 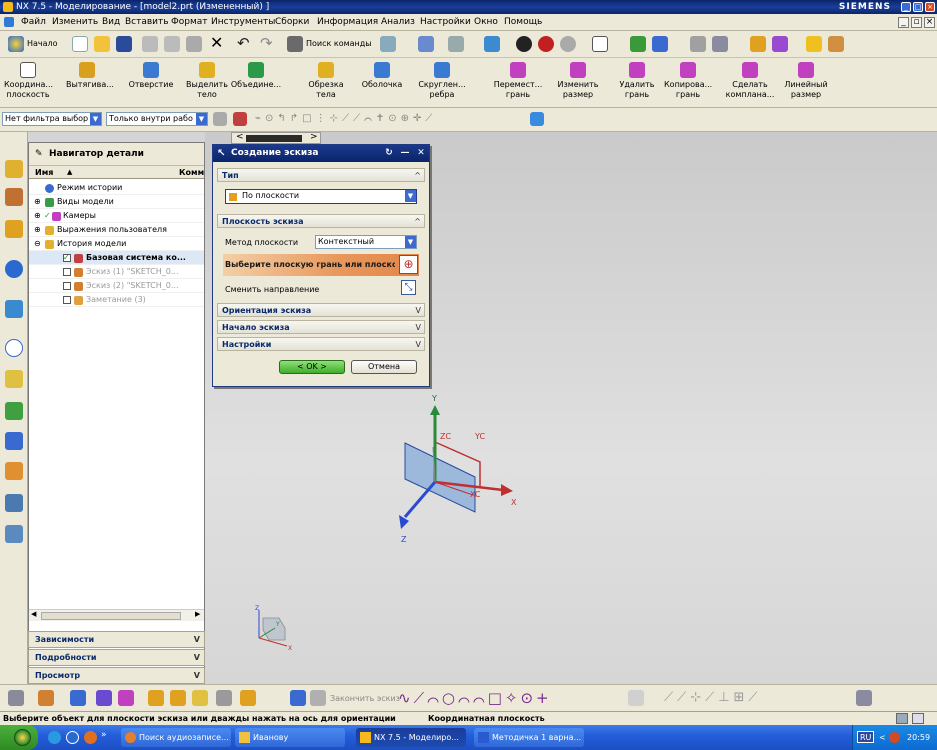 What do you see at coordinates (314, 137) in the screenshot?
I see `tab-right-icon: >` at bounding box center [314, 137].